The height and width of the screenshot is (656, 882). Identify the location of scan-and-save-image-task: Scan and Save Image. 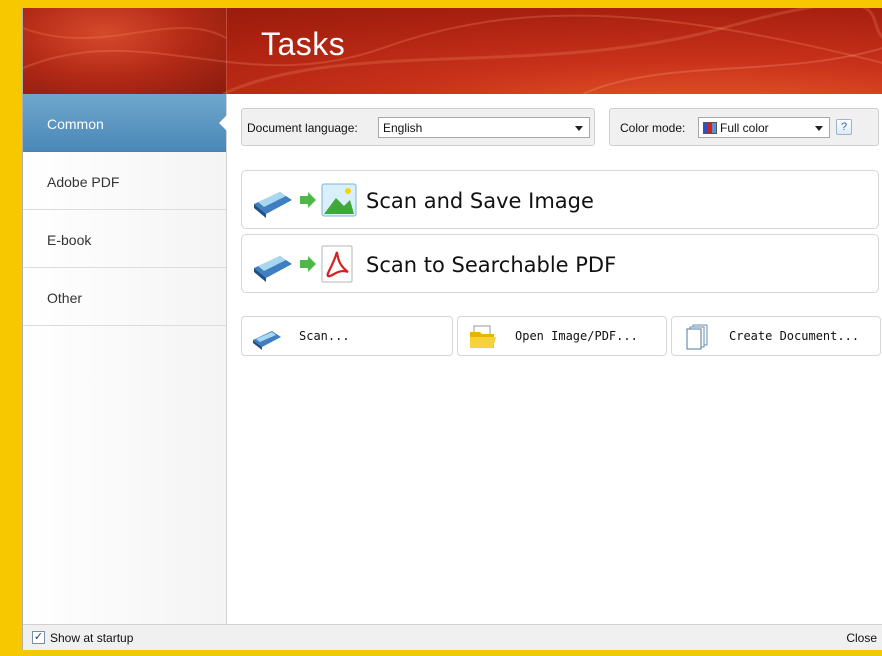
(560, 199).